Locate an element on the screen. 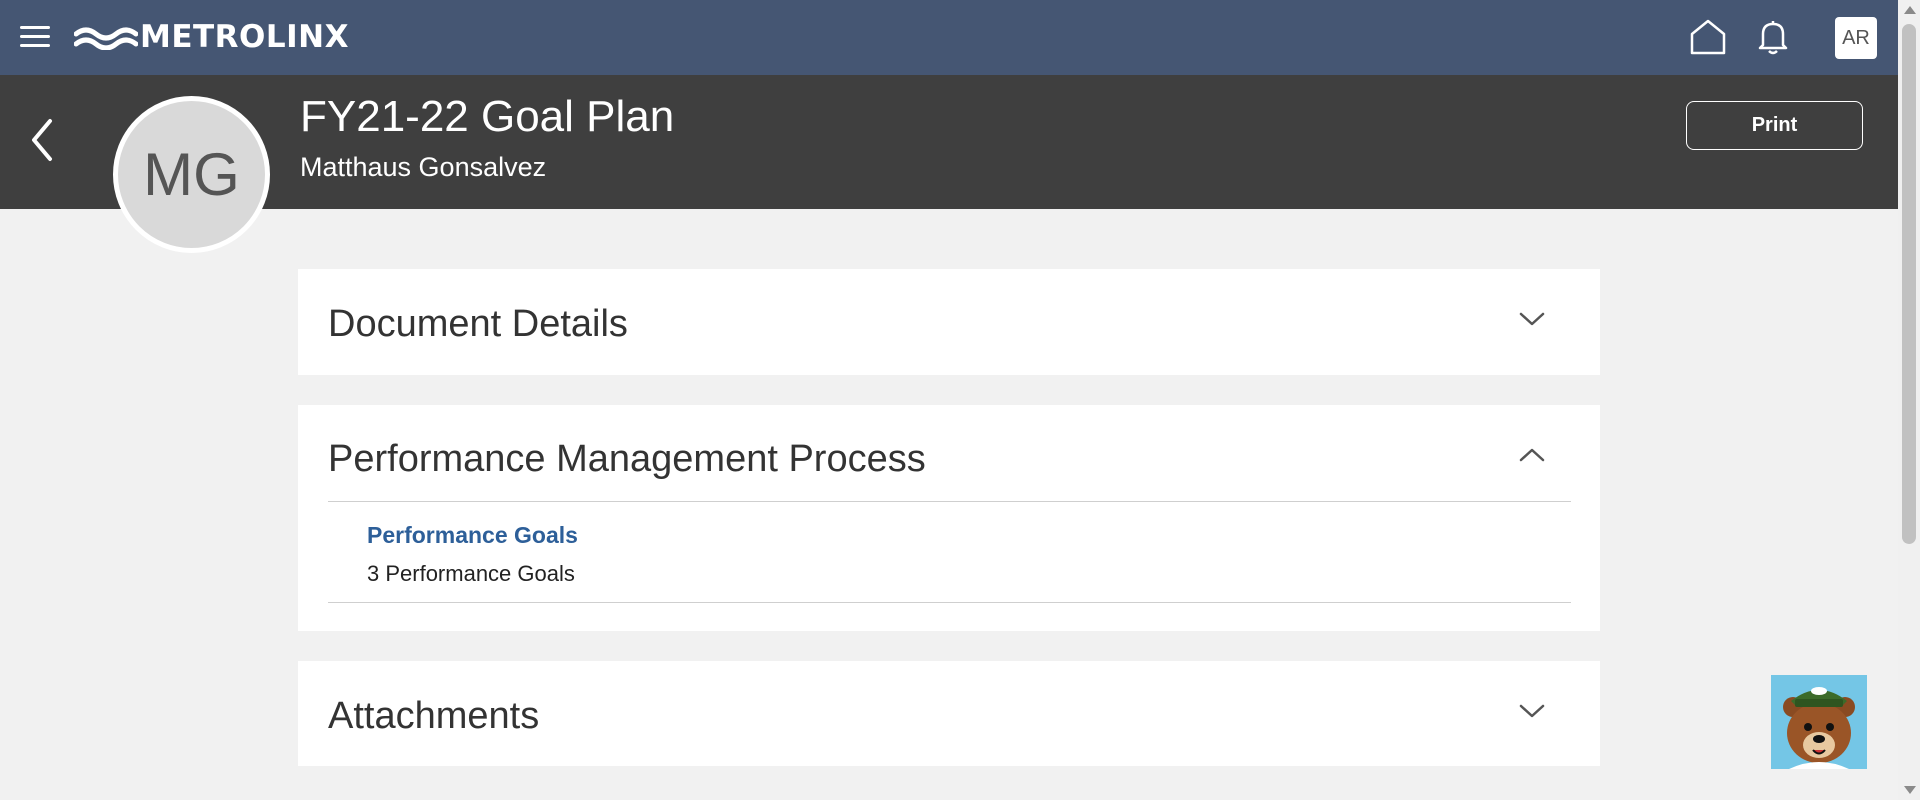 The width and height of the screenshot is (1920, 800). section-title: Performance Management Process is located at coordinates (627, 459).